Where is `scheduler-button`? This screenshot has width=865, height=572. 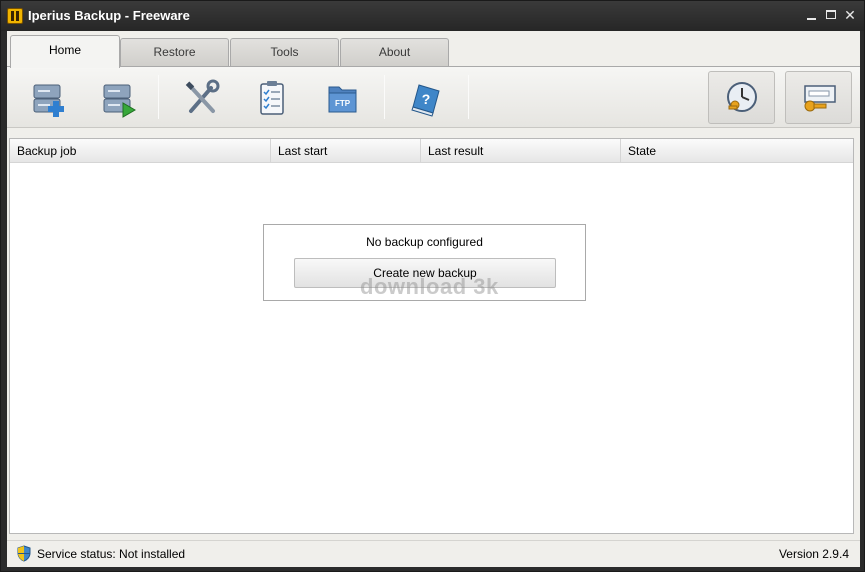 scheduler-button is located at coordinates (741, 97).